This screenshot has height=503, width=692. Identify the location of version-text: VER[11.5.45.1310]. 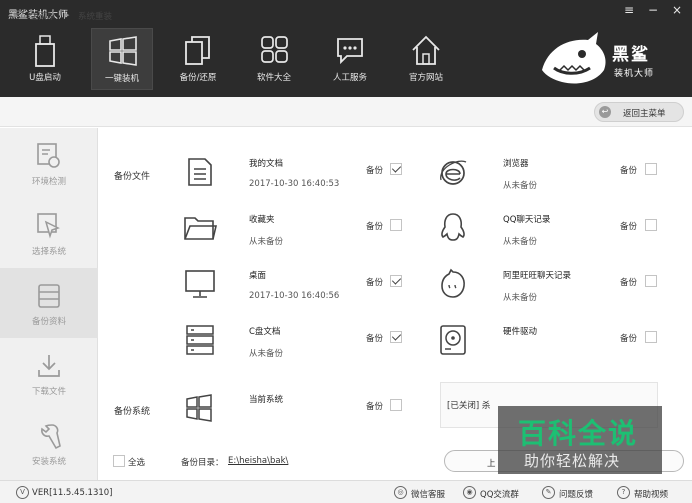
(72, 493).